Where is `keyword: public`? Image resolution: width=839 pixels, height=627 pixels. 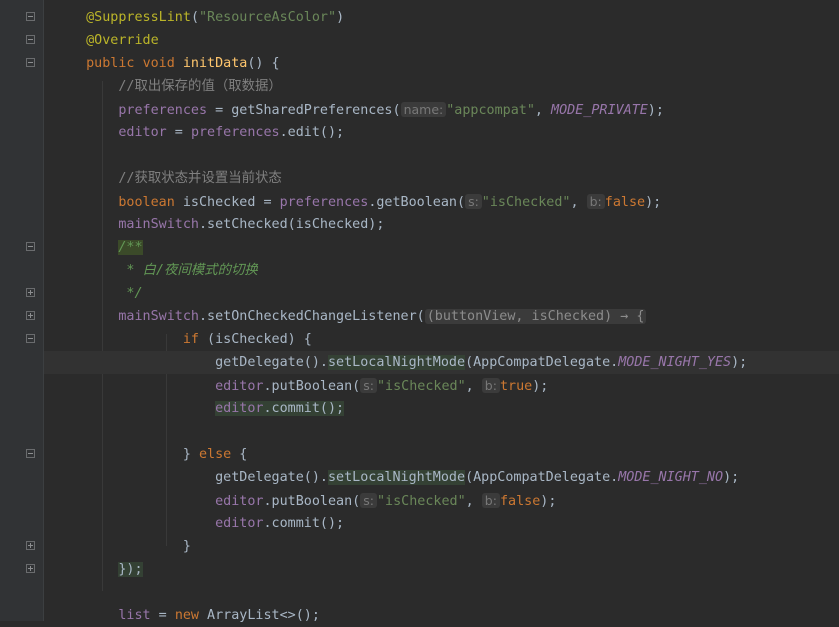 keyword: public is located at coordinates (110, 63).